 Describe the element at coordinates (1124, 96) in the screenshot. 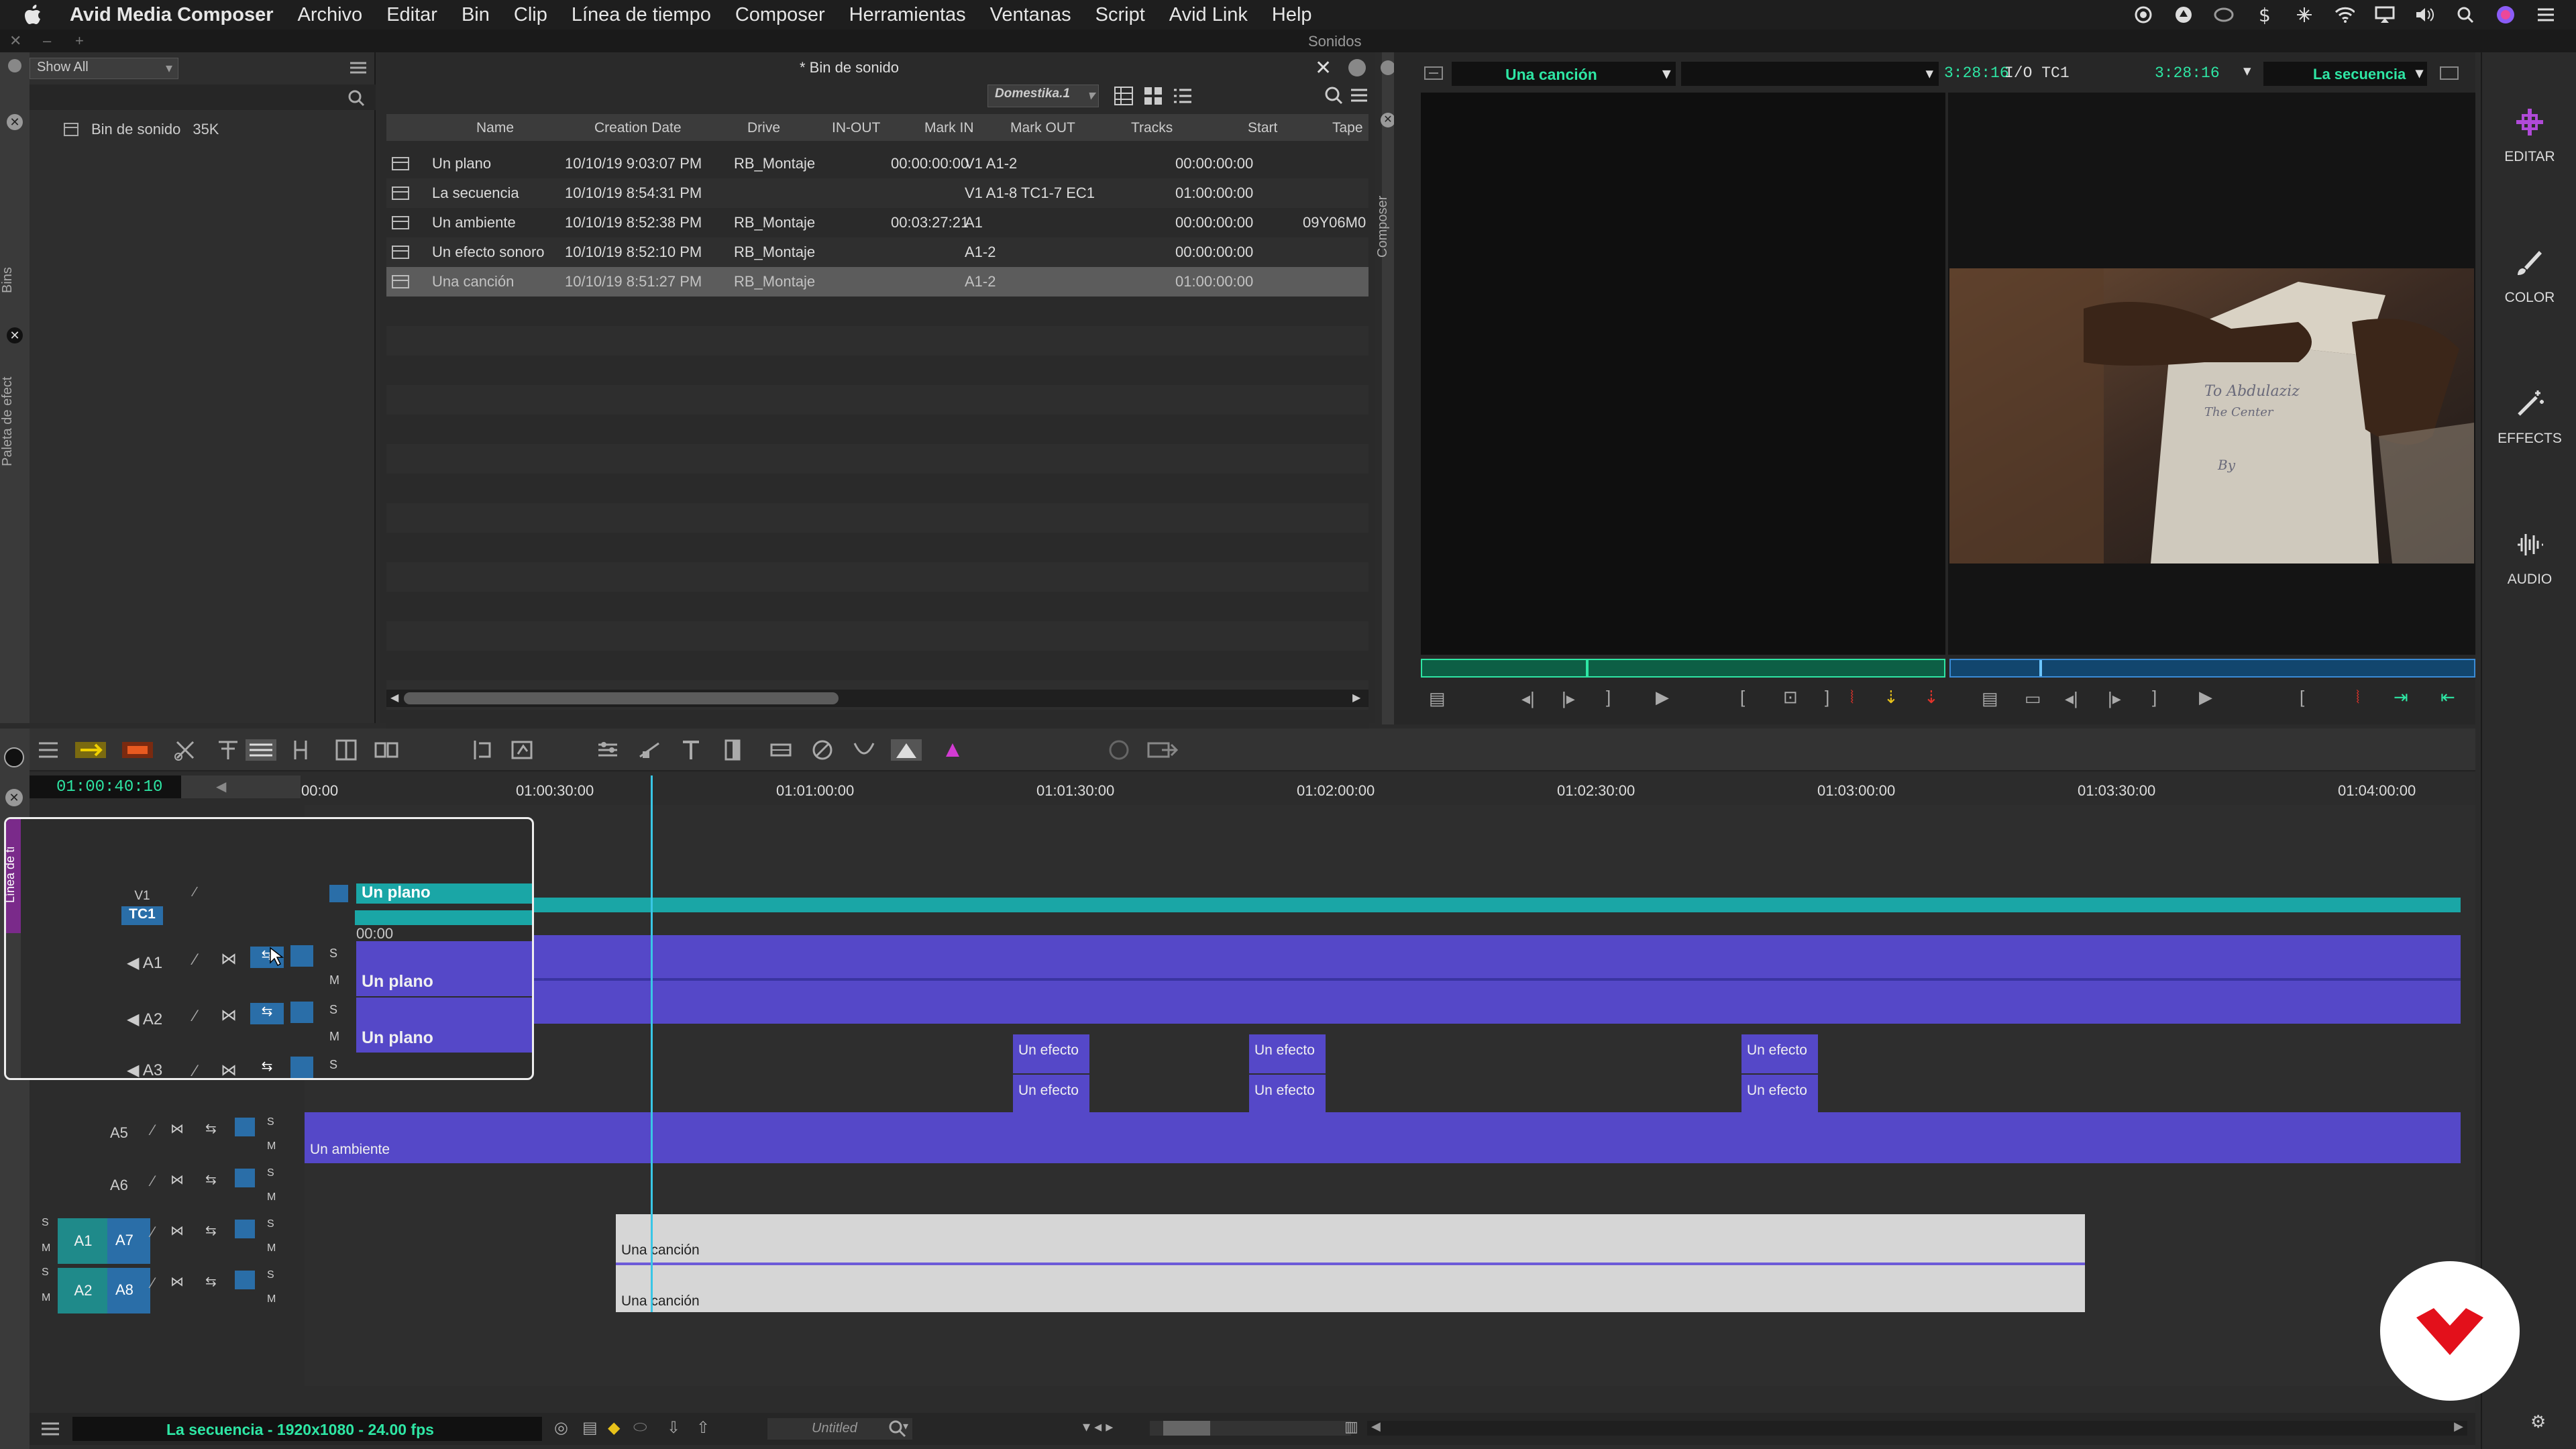

I see `frame-view-icon` at that location.